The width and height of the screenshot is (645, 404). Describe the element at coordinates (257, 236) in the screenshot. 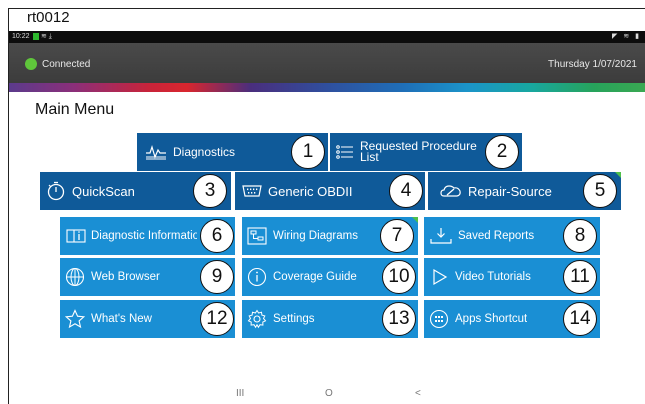

I see `wiring-diagram-icon` at that location.